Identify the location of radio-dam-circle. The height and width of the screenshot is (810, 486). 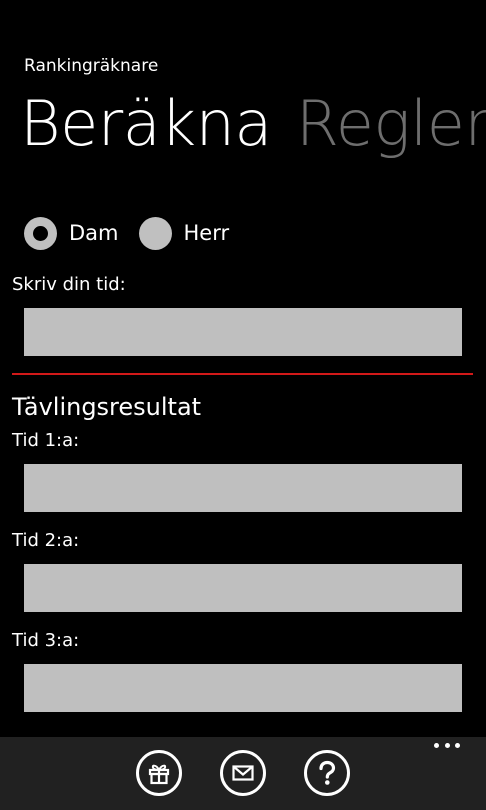
(40, 233).